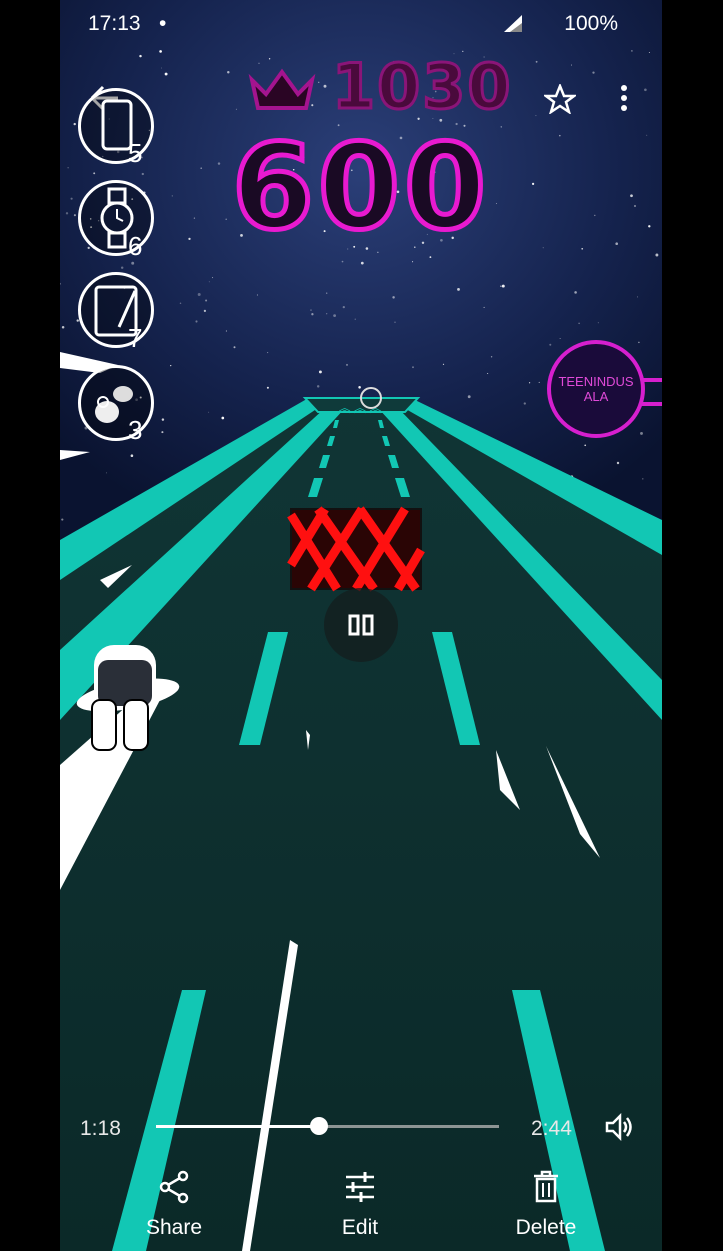 This screenshot has width=723, height=1251. Describe the element at coordinates (360, 1205) in the screenshot. I see `edit-button: Edit` at that location.